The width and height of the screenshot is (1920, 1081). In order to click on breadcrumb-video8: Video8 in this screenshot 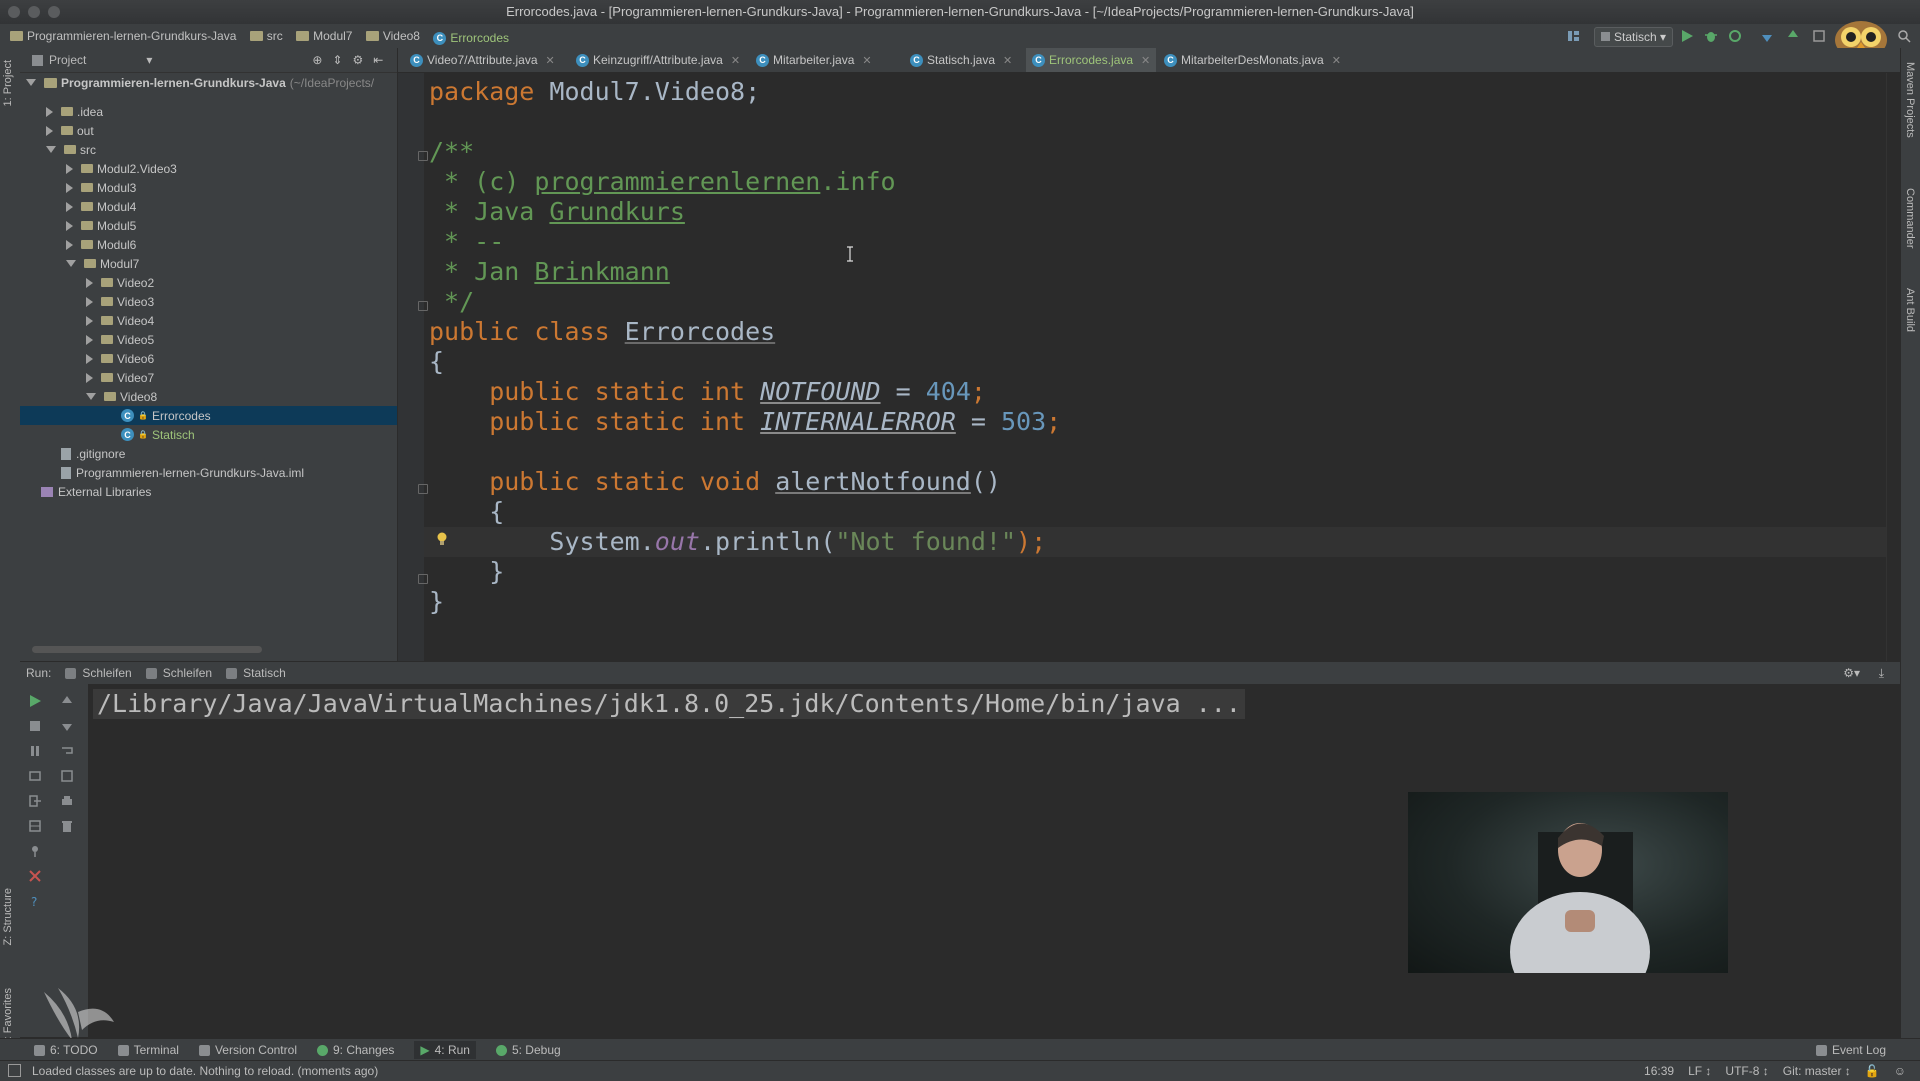, I will do `click(392, 36)`.